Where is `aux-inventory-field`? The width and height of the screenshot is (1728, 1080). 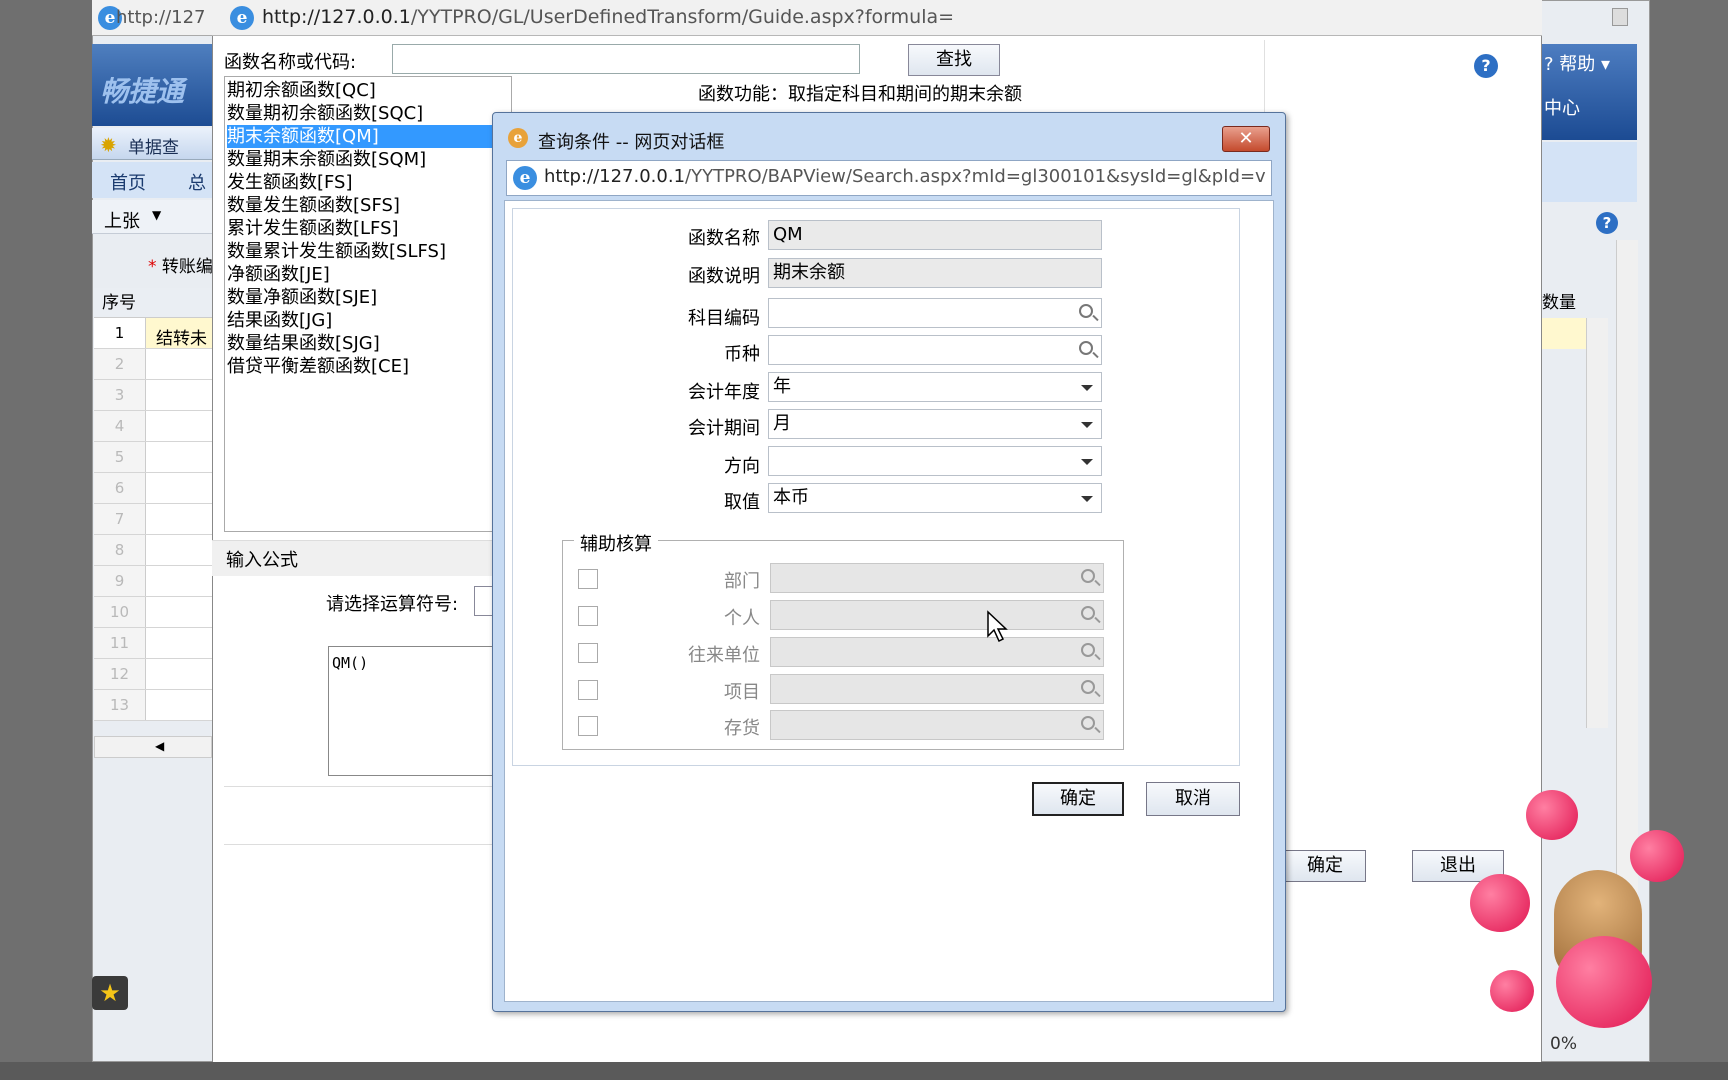 aux-inventory-field is located at coordinates (937, 725).